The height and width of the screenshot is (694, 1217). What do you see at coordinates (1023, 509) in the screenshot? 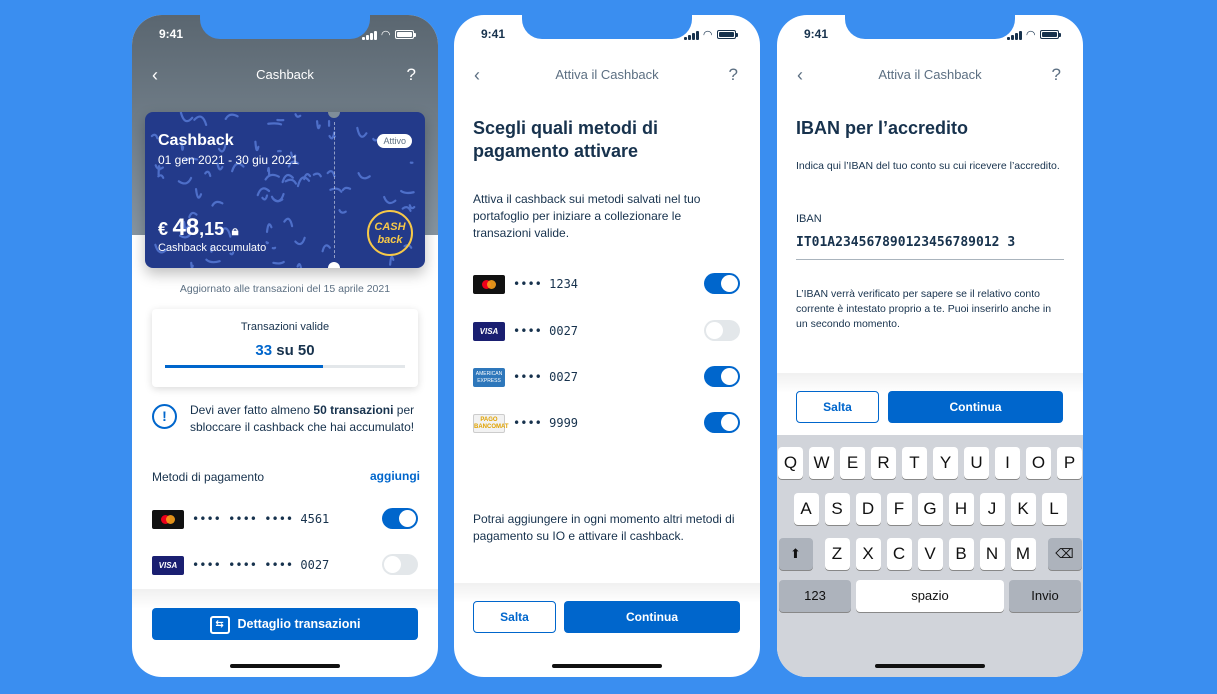
I see `key-k: K` at bounding box center [1023, 509].